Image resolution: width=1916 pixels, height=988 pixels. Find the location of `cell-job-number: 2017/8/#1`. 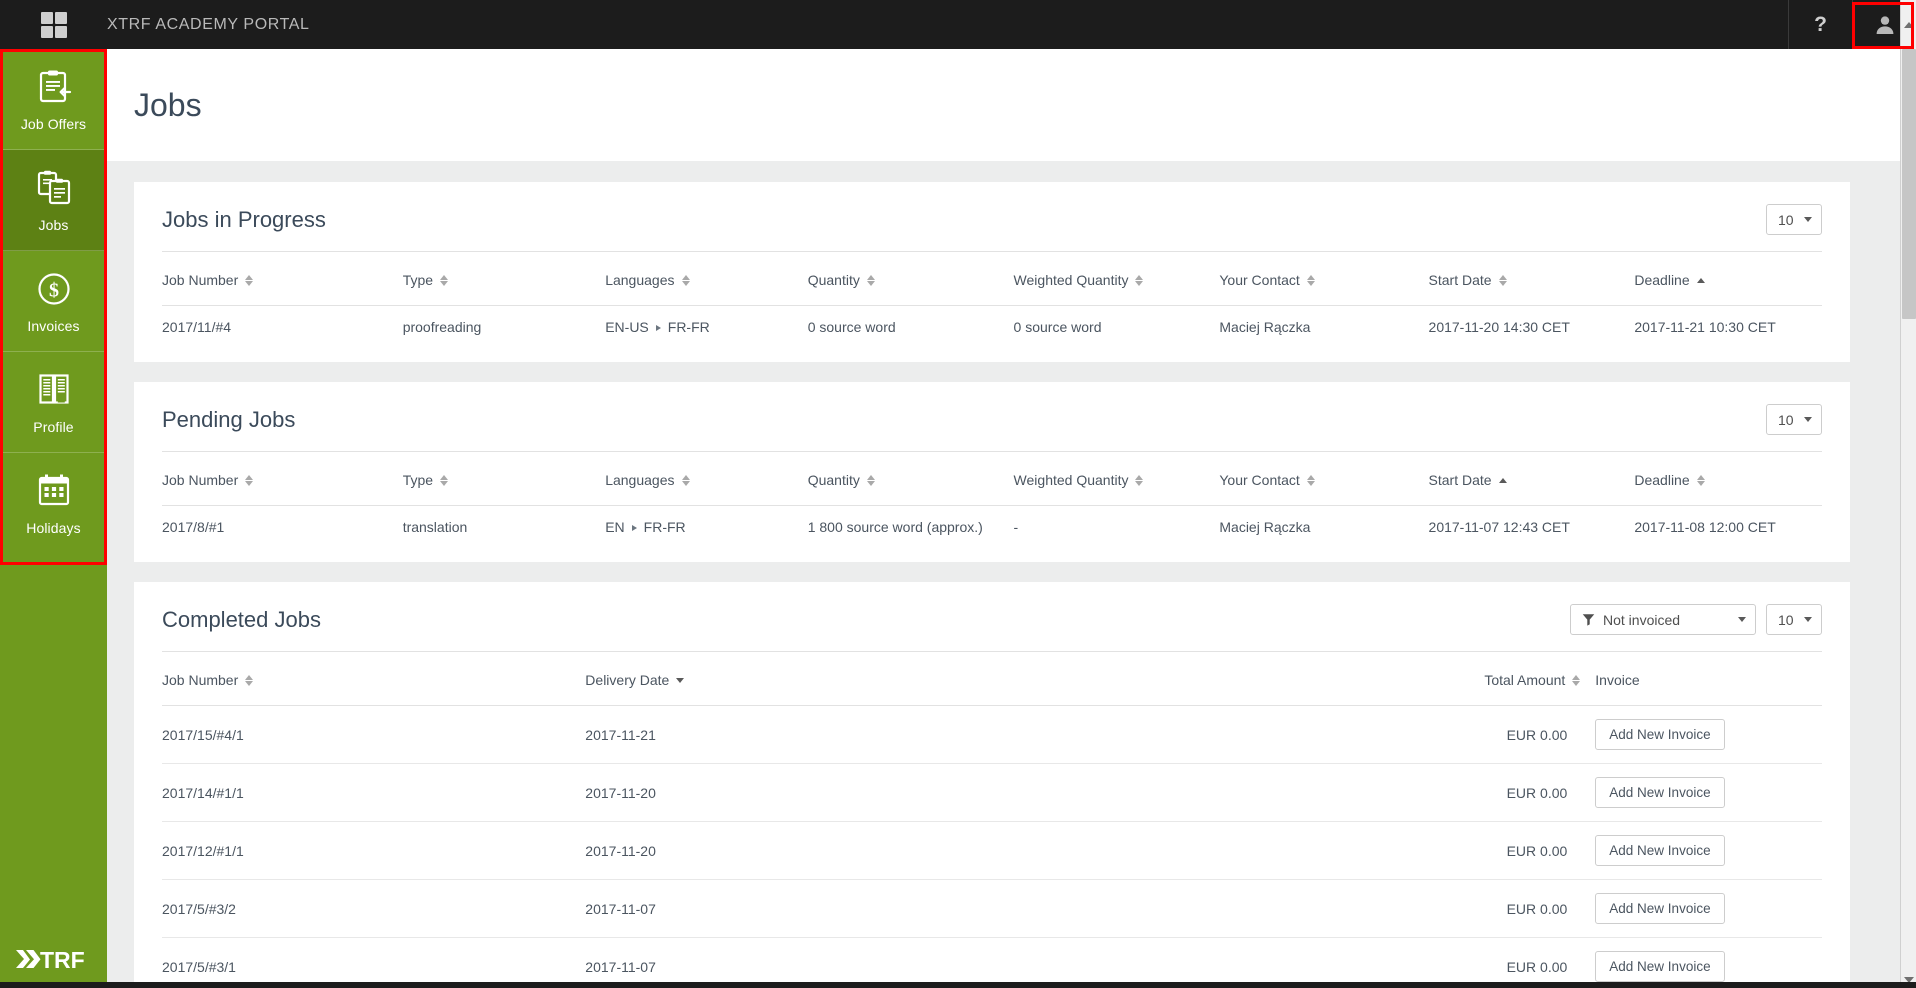

cell-job-number: 2017/8/#1 is located at coordinates (282, 526).